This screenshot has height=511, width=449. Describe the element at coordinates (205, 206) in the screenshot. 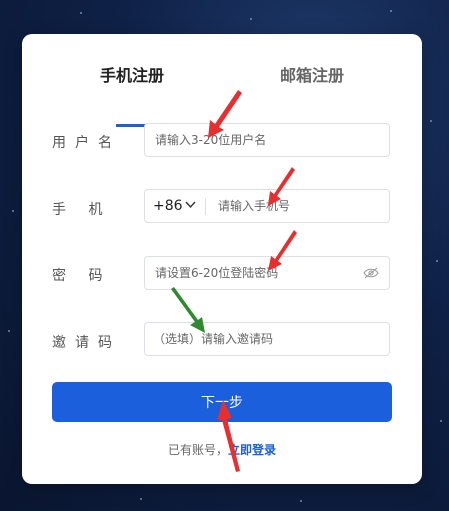

I see `prefix-divider` at that location.